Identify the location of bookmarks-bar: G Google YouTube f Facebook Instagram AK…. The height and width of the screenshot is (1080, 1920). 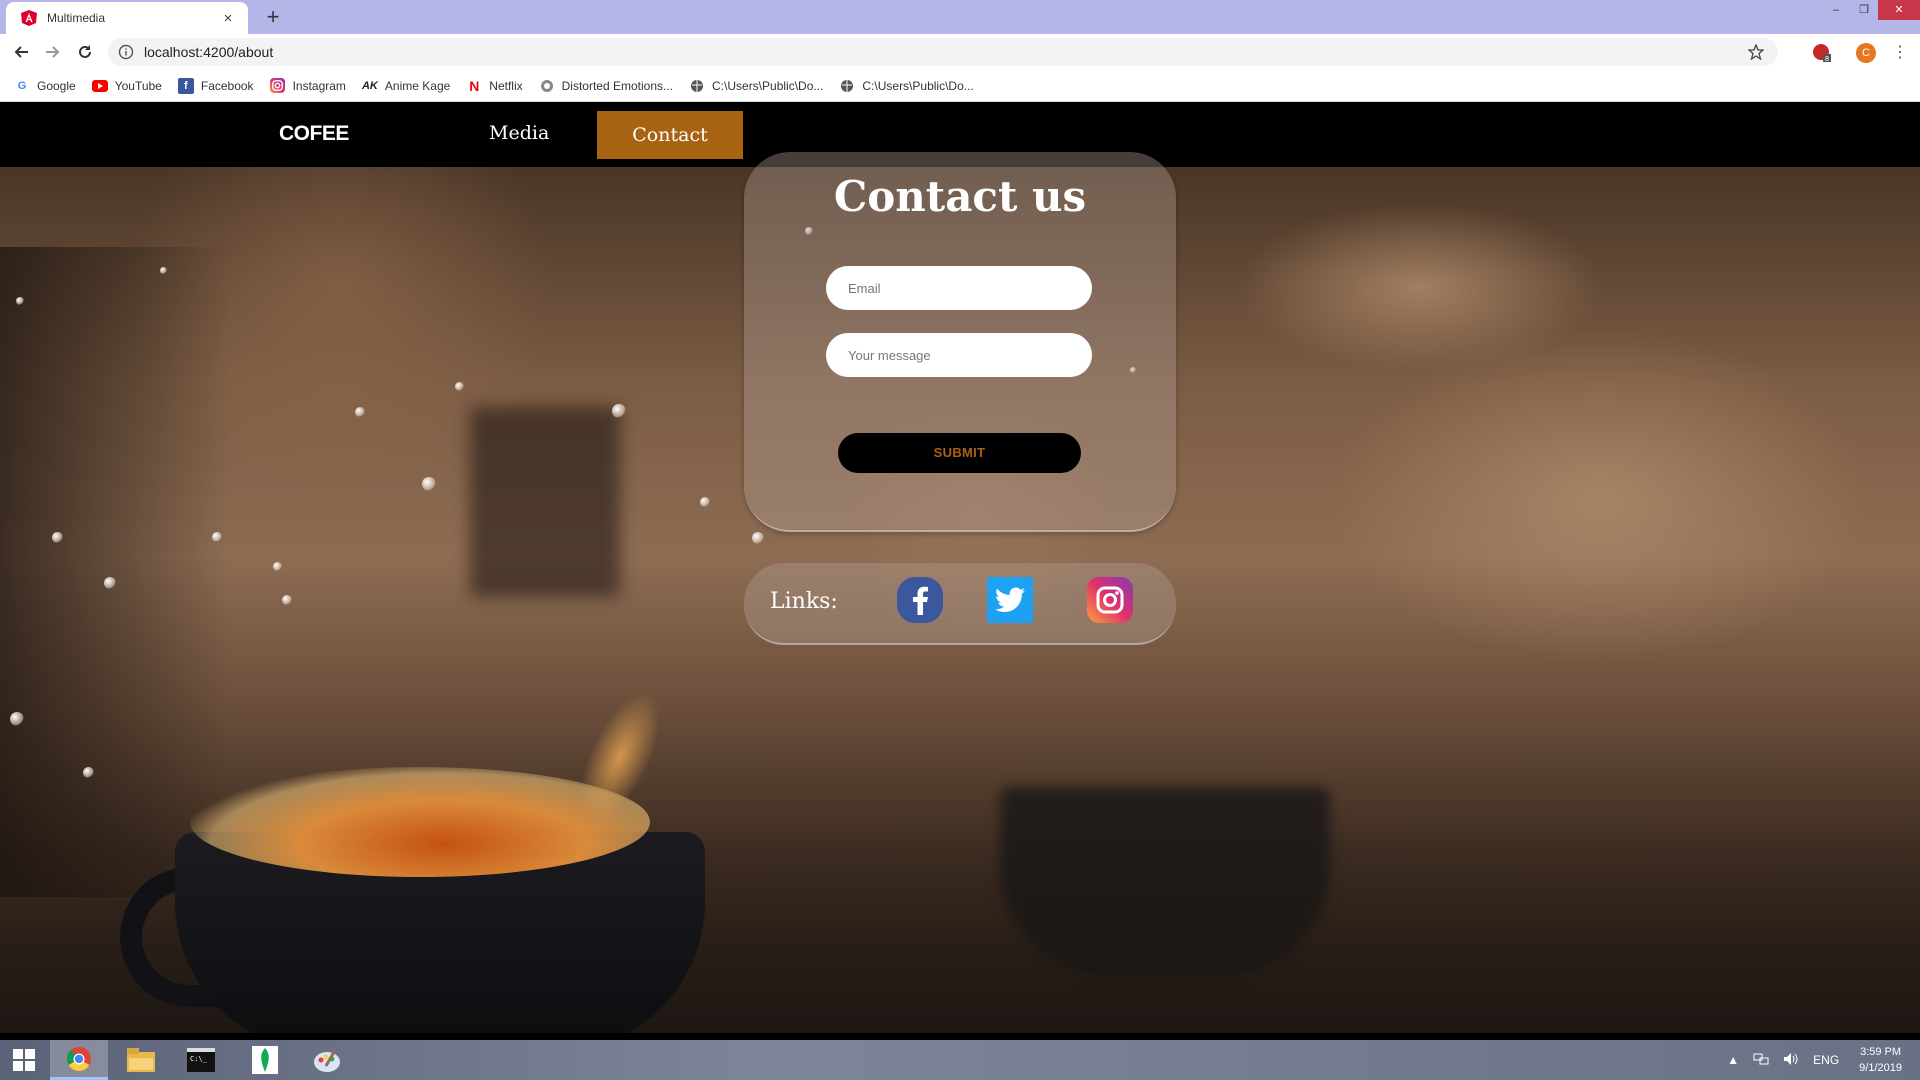
(960, 86).